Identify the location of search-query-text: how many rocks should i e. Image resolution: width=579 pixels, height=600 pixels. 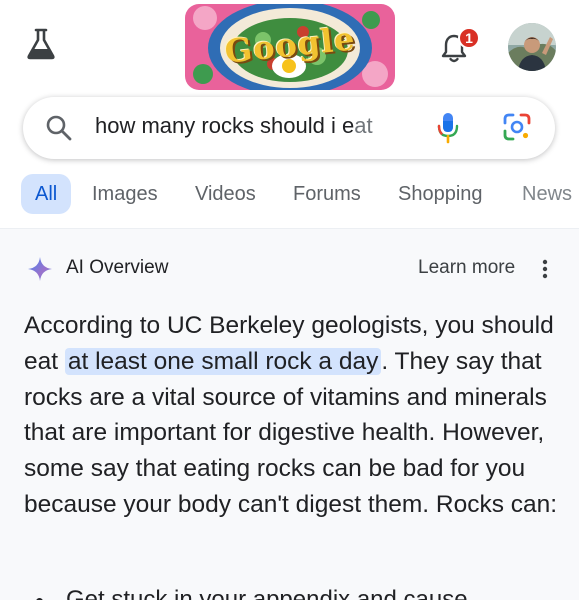
(225, 125).